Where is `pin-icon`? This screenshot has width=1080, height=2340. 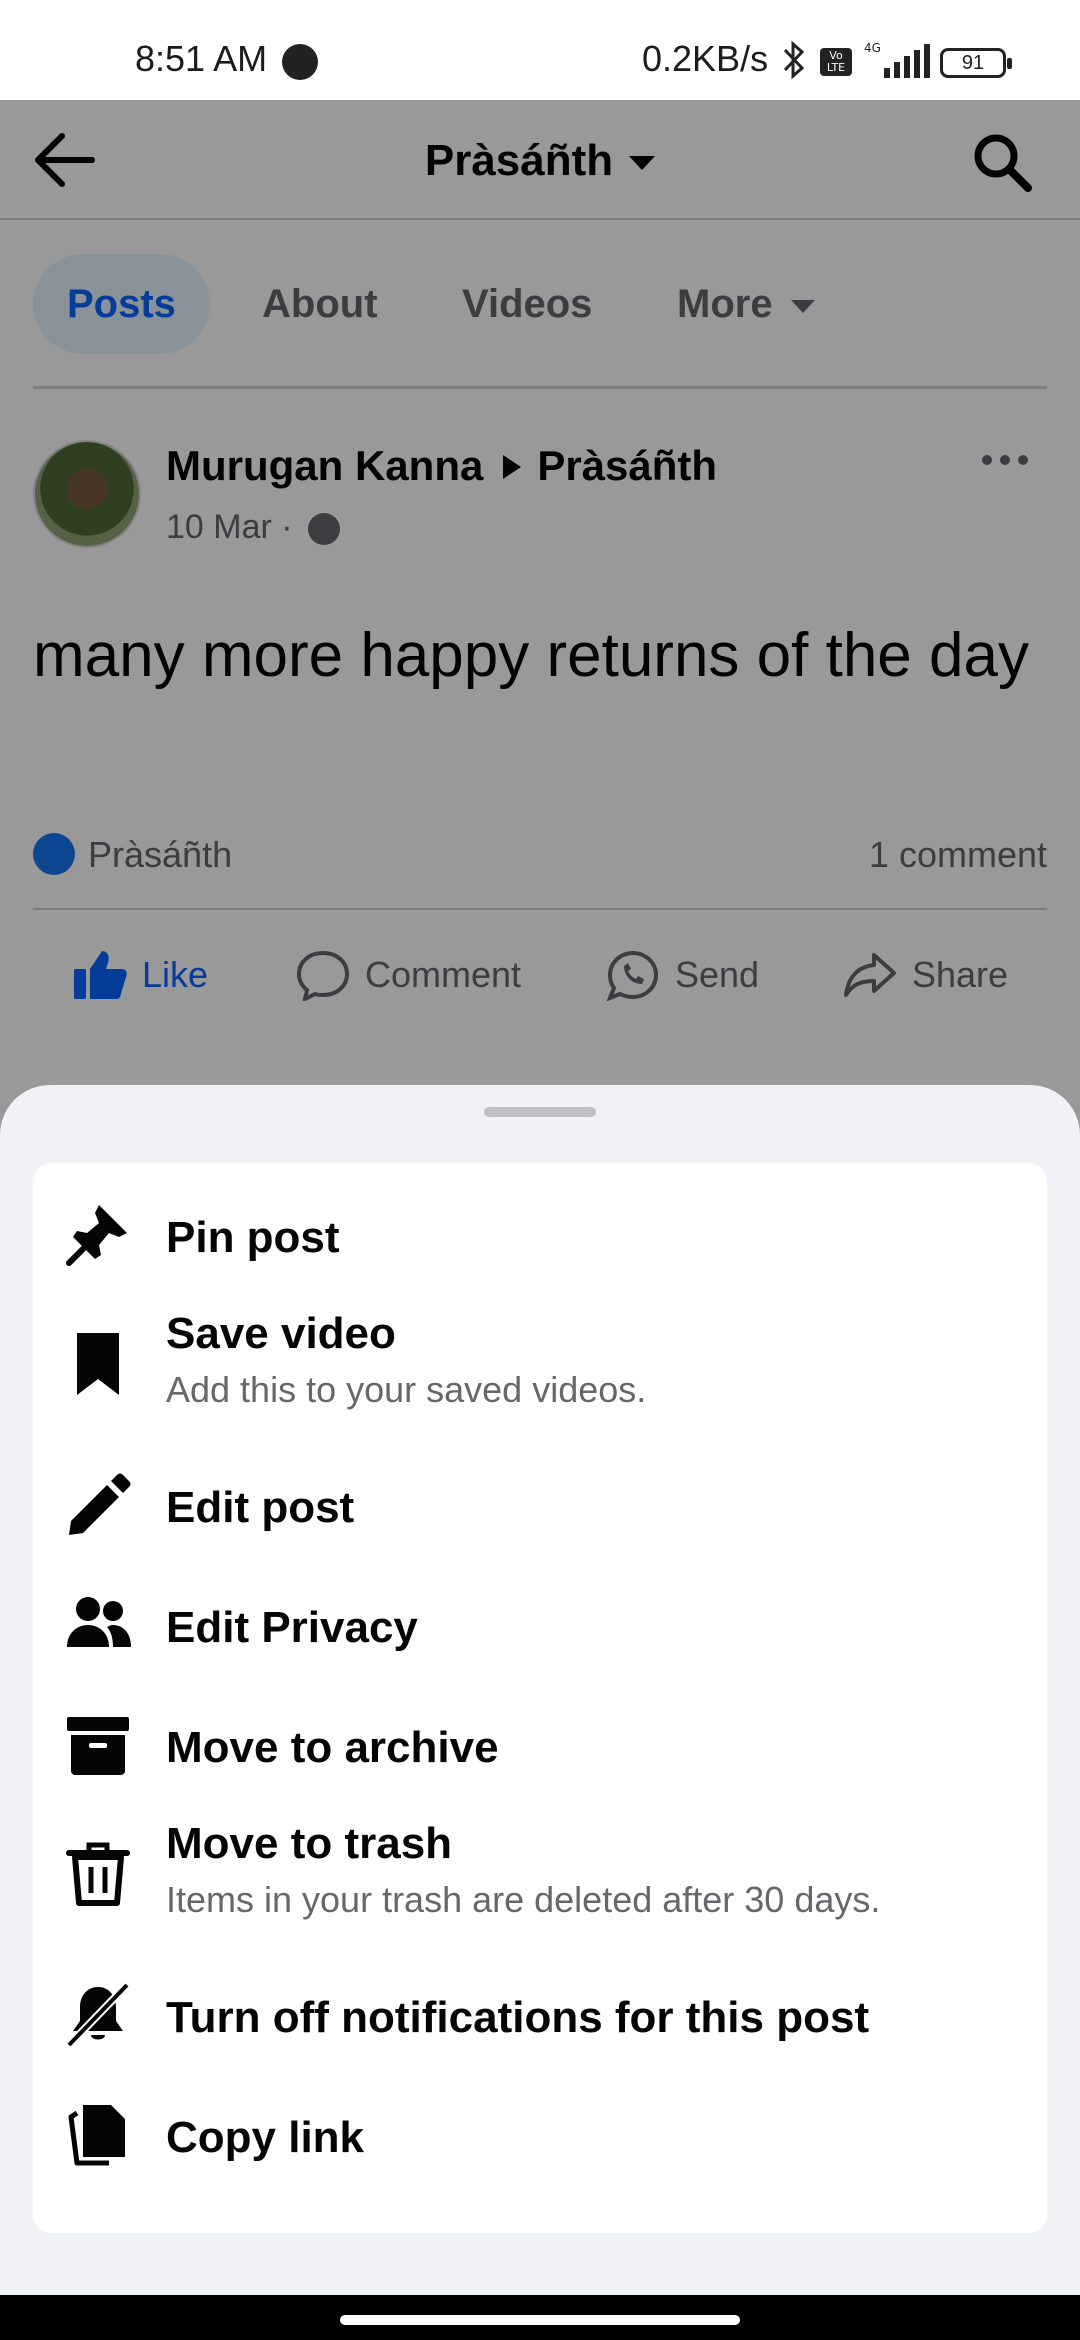
pin-icon is located at coordinates (96, 1235).